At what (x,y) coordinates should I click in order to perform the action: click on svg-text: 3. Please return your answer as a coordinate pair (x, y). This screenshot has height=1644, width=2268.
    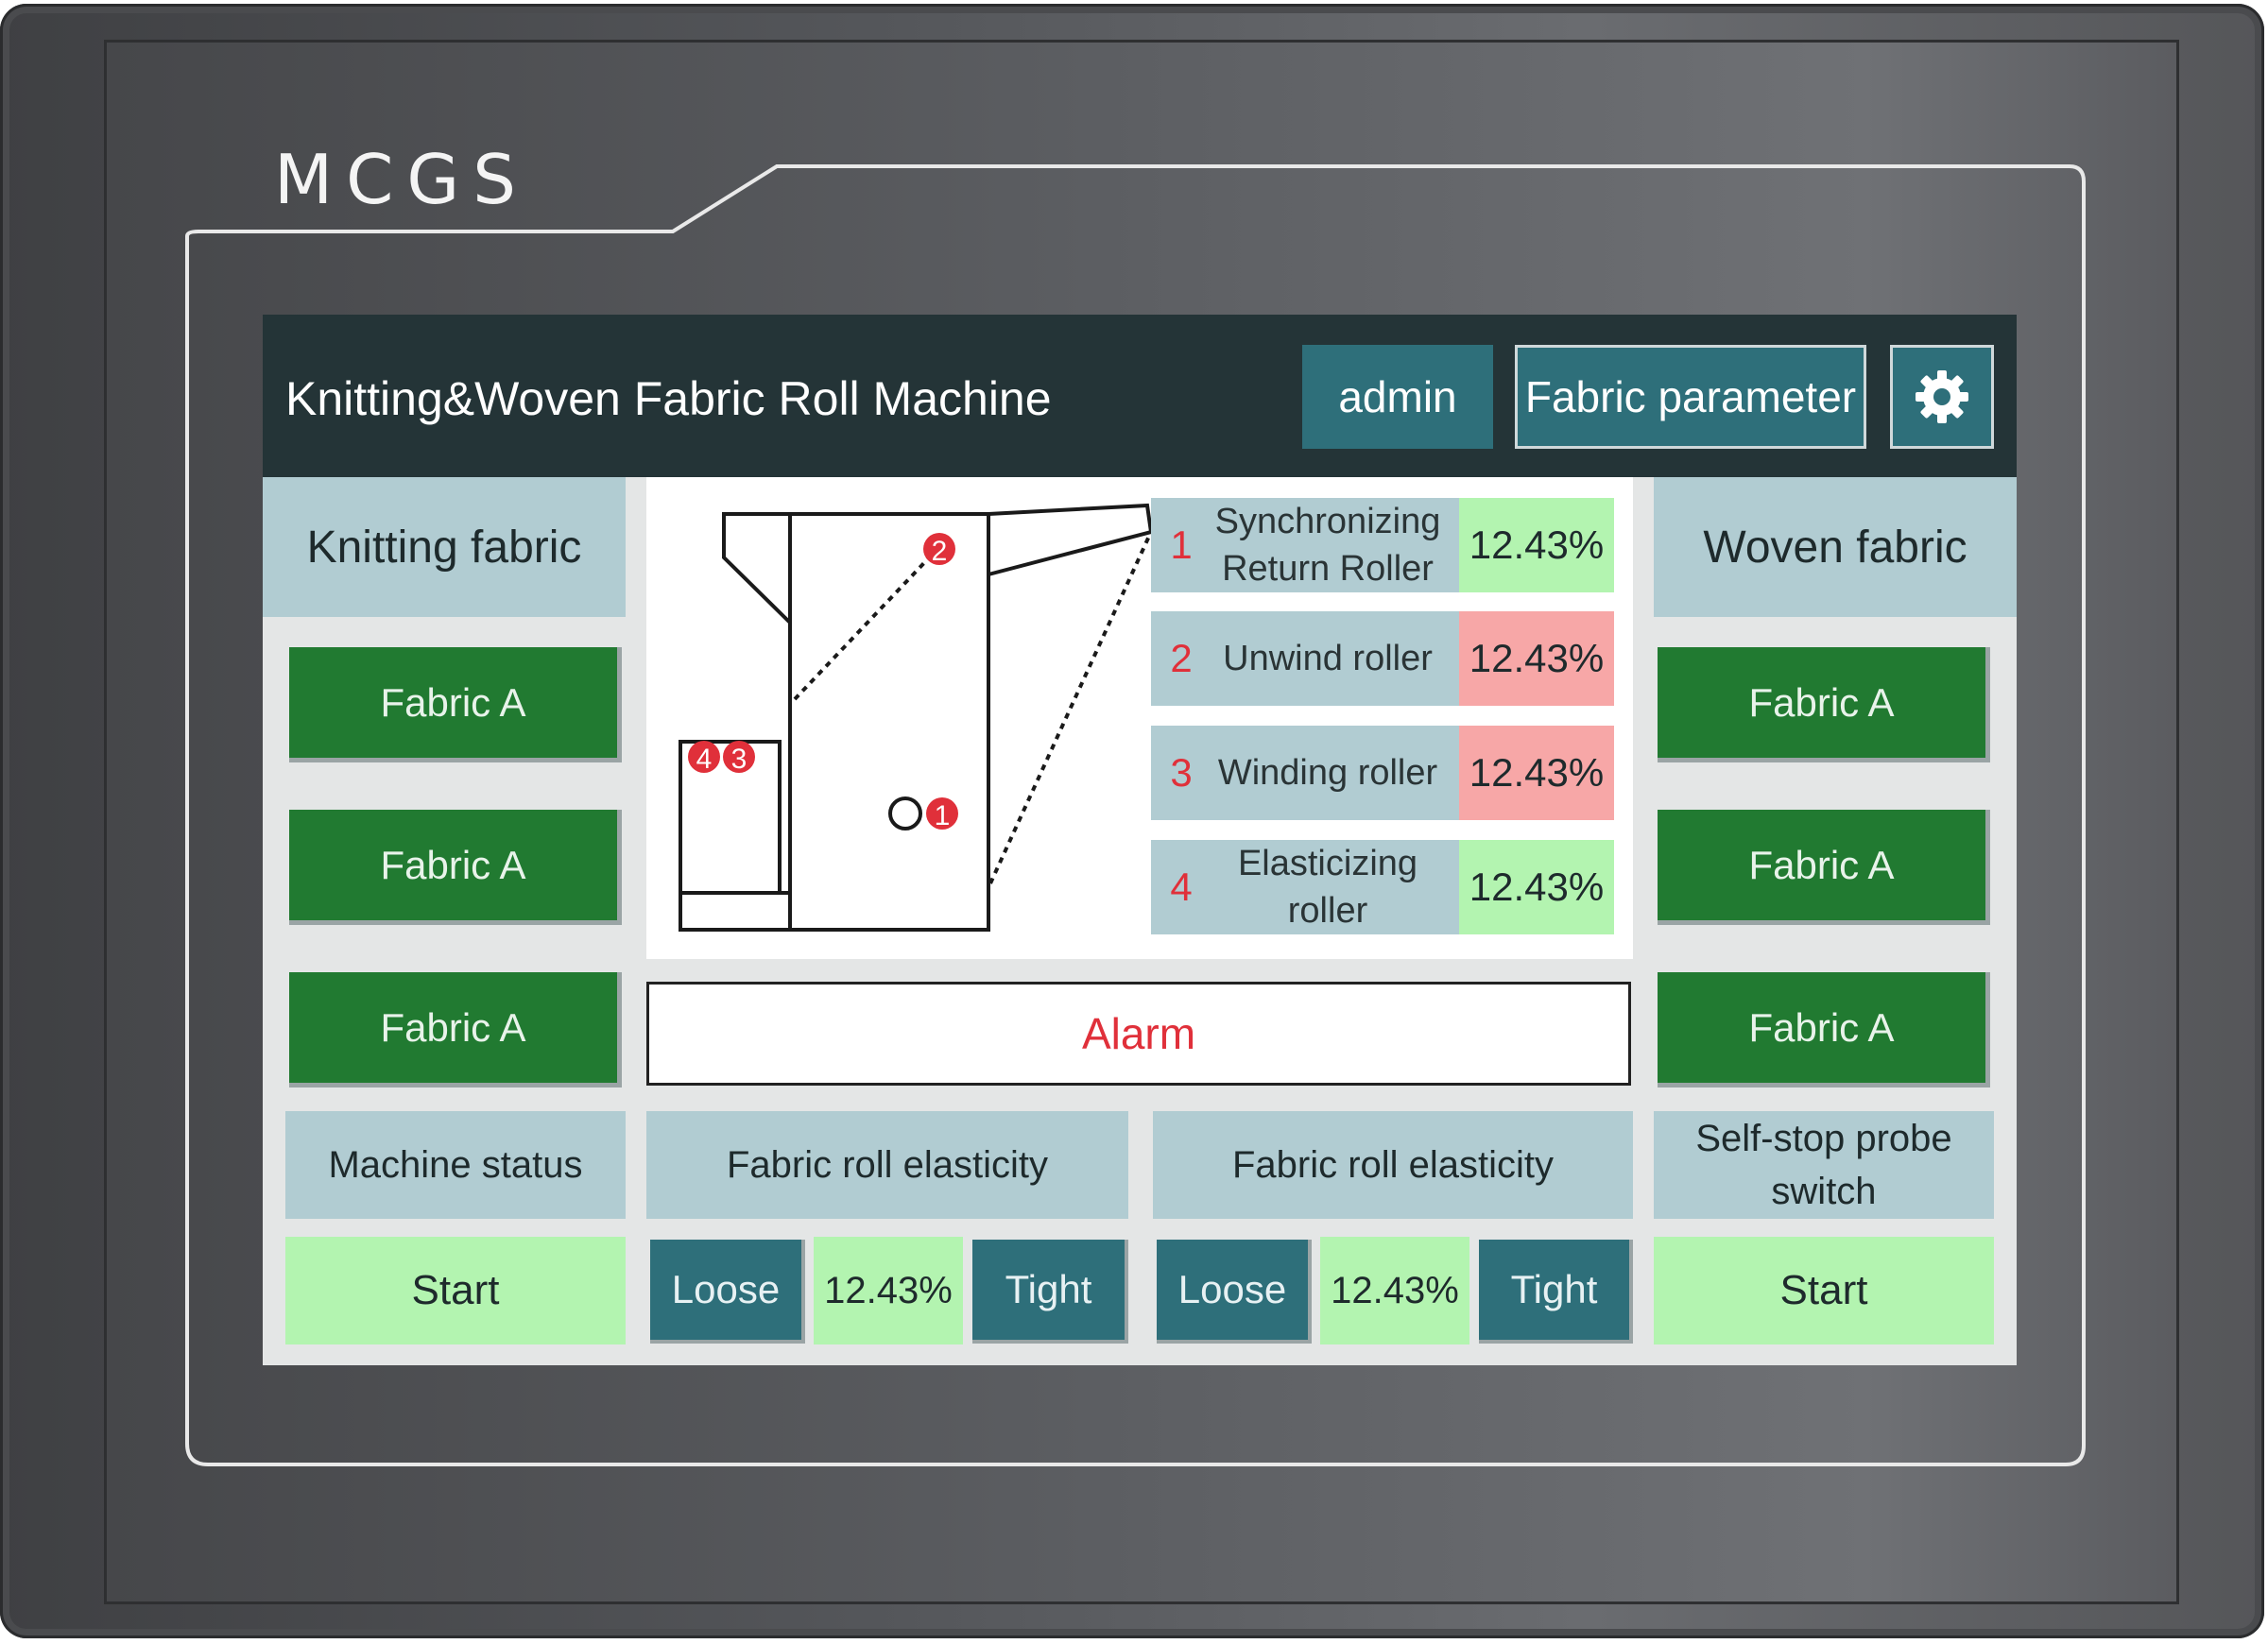
    Looking at the image, I should click on (739, 759).